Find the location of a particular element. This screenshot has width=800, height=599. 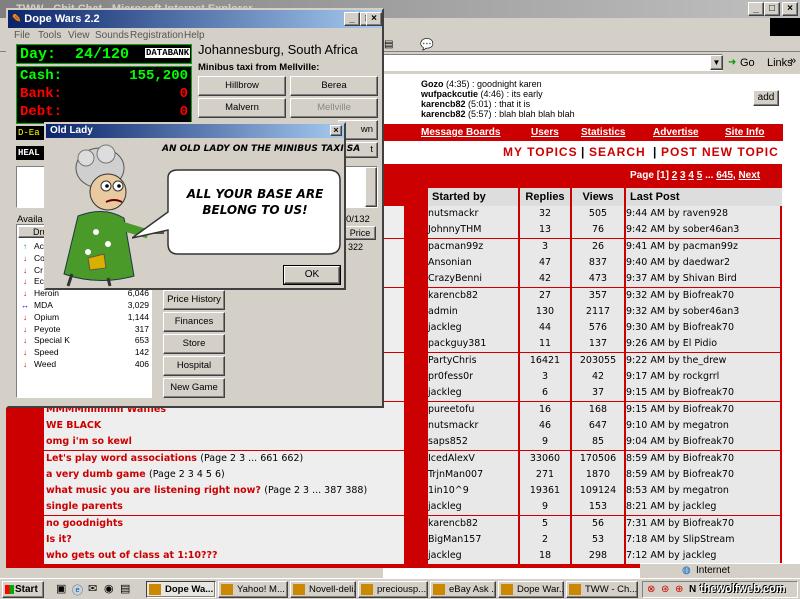

tray-icon: N is located at coordinates (692, 589).